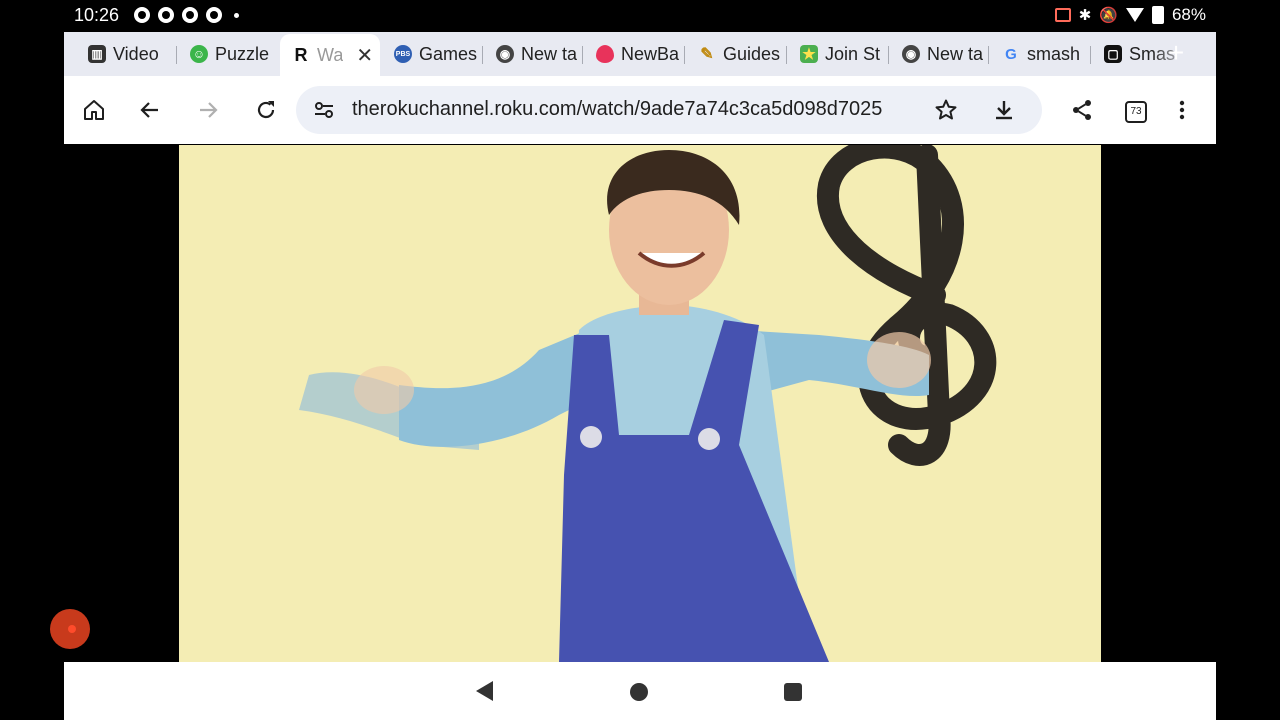 The width and height of the screenshot is (1280, 720). I want to click on video-favicon-icon: ▥, so click(97, 54).